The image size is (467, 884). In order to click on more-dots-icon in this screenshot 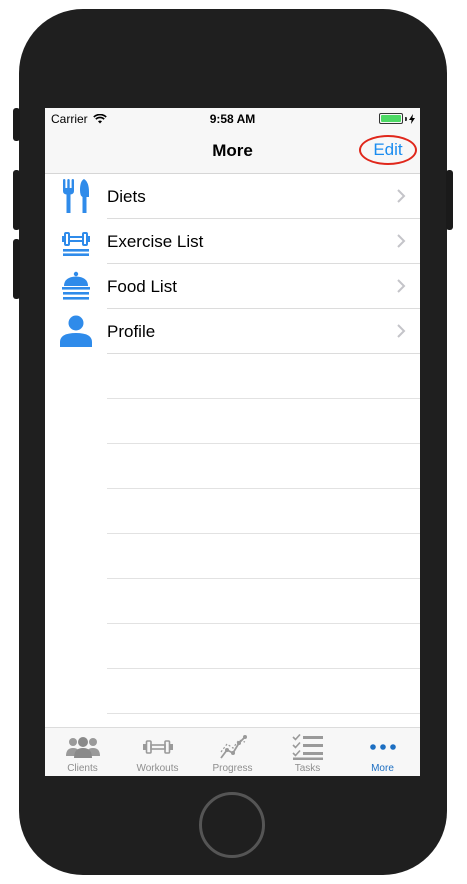, I will do `click(382, 747)`.